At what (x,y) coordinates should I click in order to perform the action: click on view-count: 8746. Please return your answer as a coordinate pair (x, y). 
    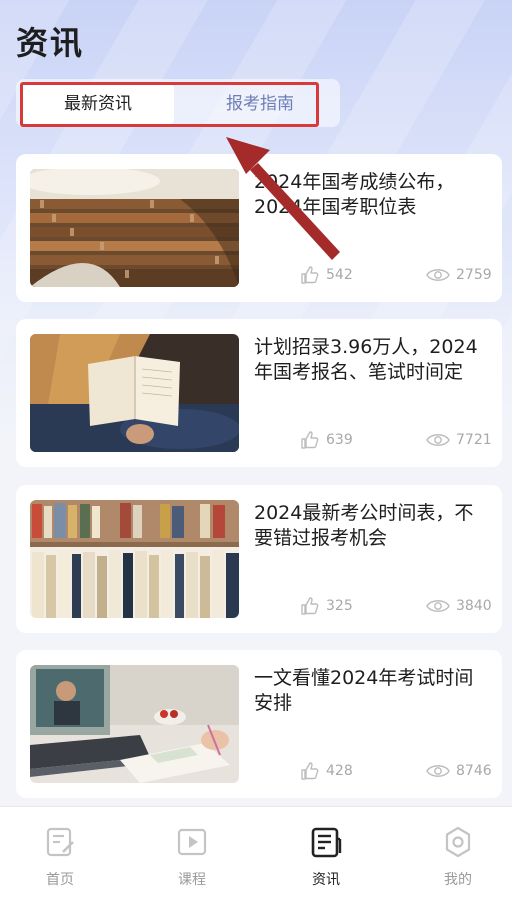
    Looking at the image, I should click on (459, 771).